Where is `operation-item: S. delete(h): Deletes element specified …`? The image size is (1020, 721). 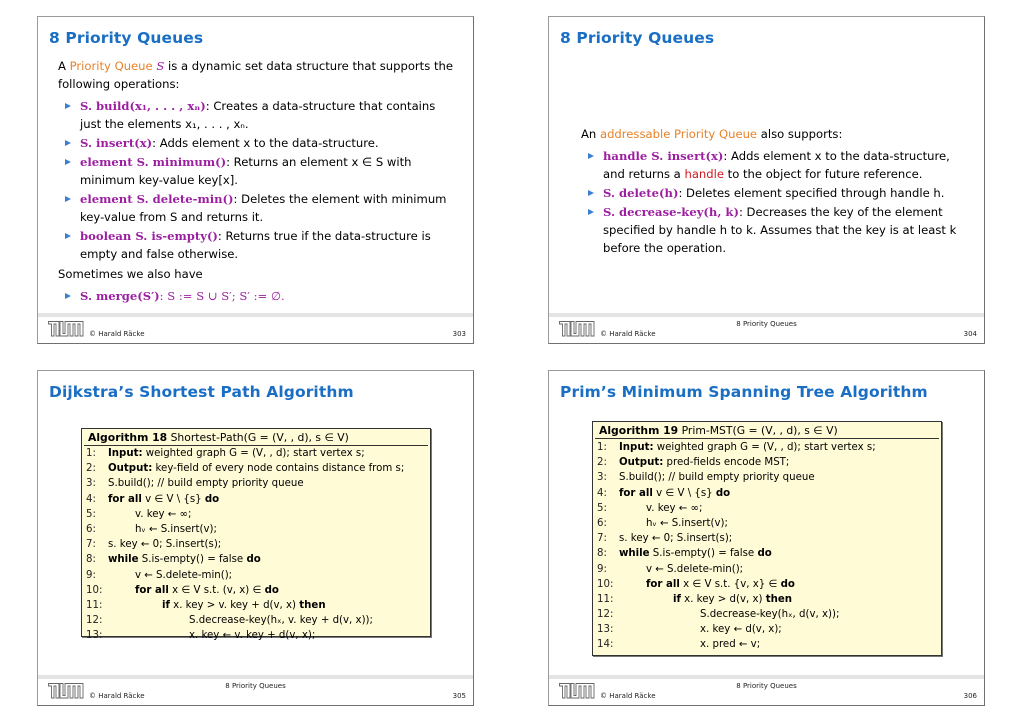
operation-item: S. delete(h): Deletes element specified … is located at coordinates (779, 193).